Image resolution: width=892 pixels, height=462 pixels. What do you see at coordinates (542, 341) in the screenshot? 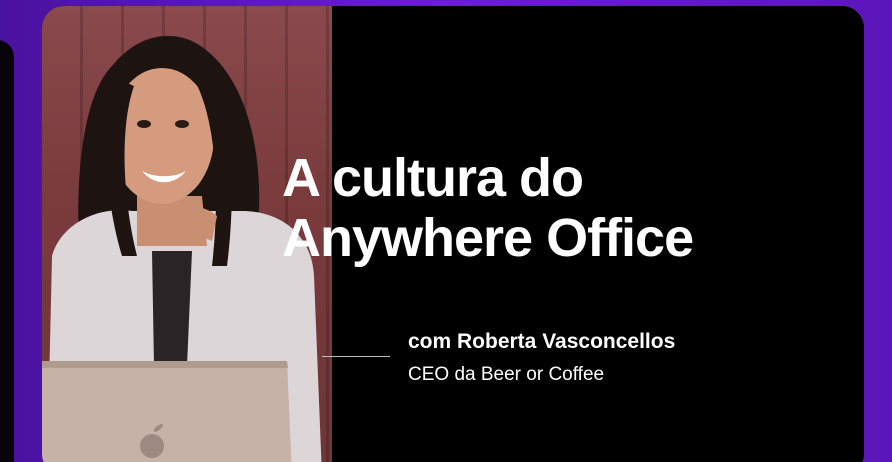
I see `guest-name: com Roberta Vasconcellos` at bounding box center [542, 341].